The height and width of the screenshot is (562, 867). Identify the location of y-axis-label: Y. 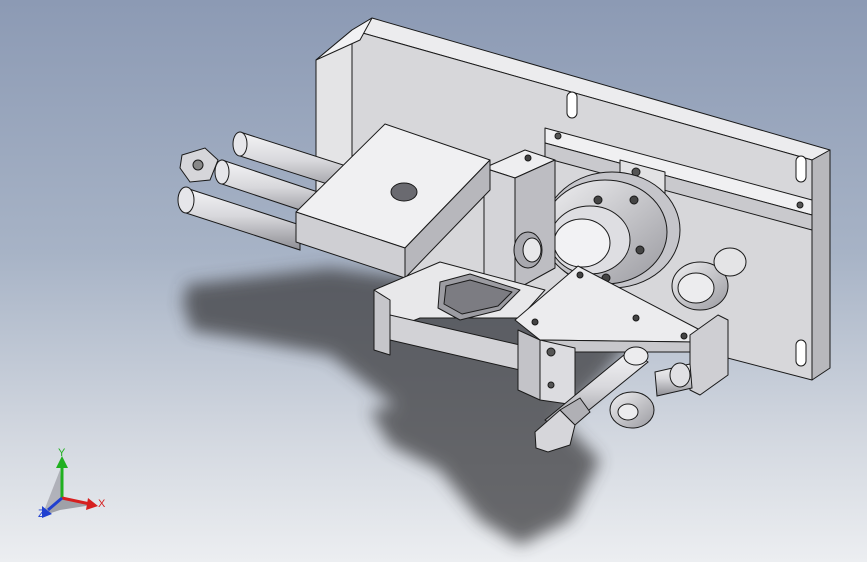
(62, 453).